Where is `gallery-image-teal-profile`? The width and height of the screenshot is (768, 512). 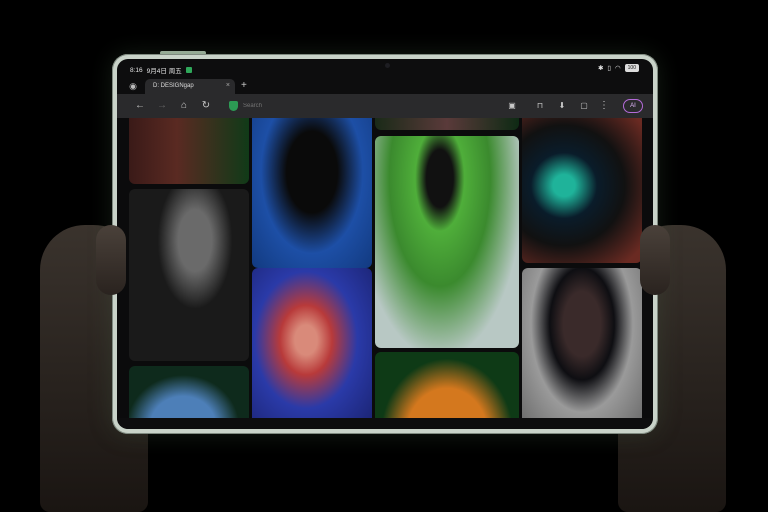
gallery-image-teal-profile is located at coordinates (582, 190).